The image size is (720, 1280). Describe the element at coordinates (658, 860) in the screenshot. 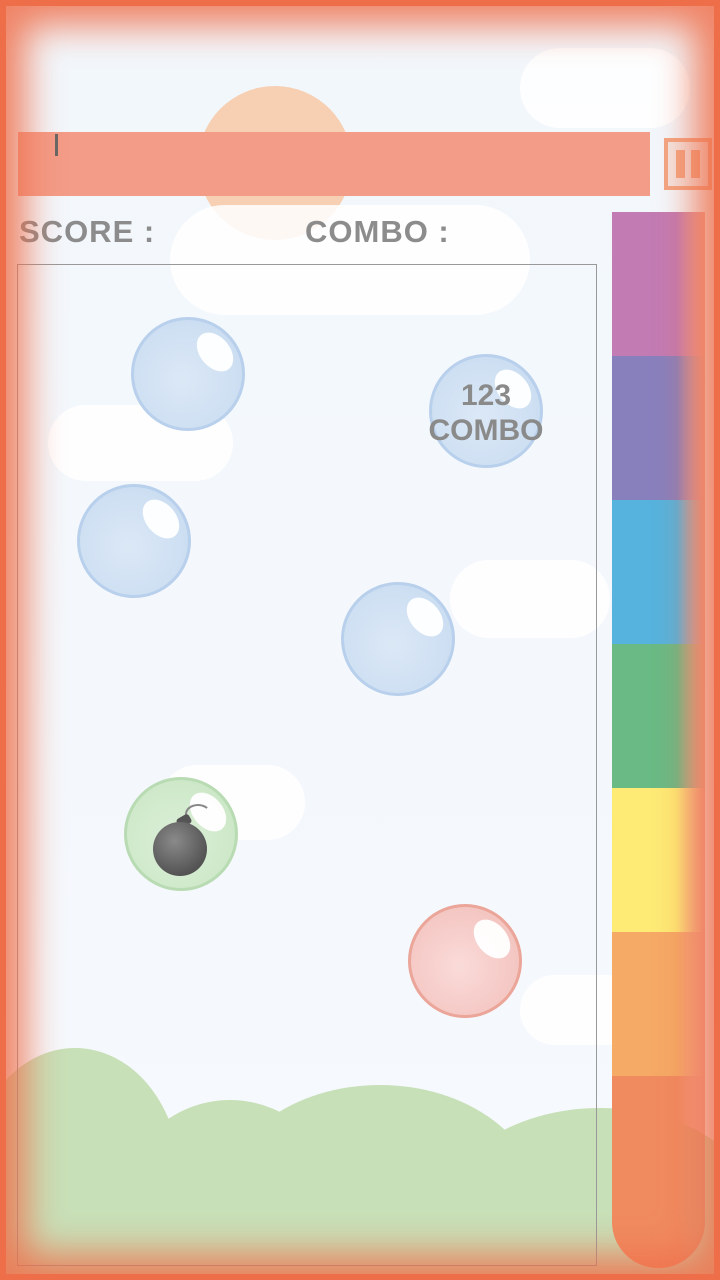

I see `tube-segment-yellow` at that location.